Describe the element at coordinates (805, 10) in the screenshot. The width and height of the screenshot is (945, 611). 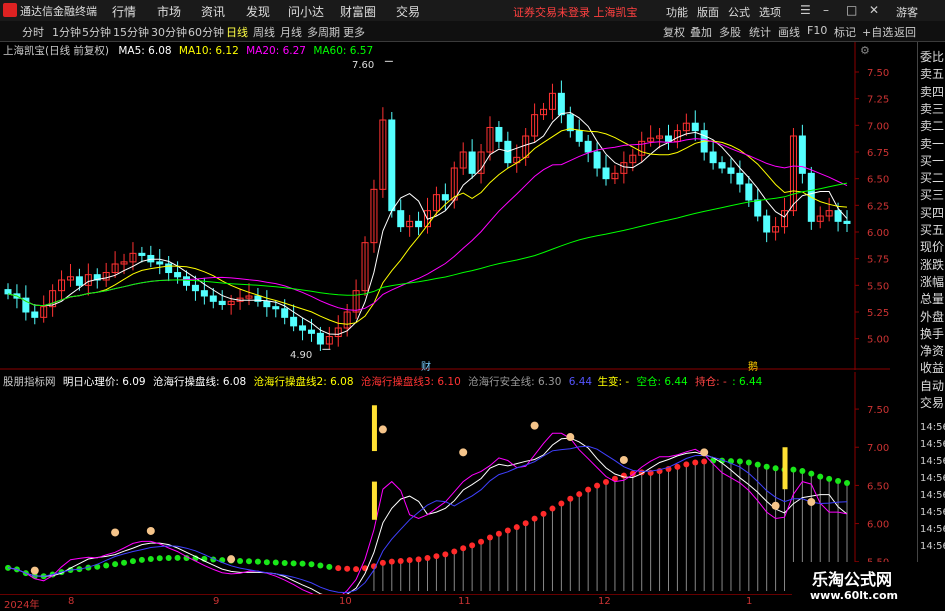
I see `list-icon: ☰` at that location.